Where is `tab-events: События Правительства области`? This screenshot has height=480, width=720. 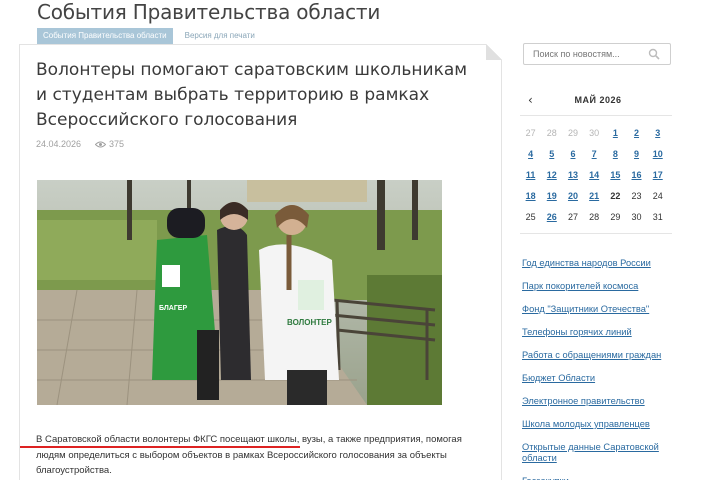 tab-events: События Правительства области is located at coordinates (105, 36).